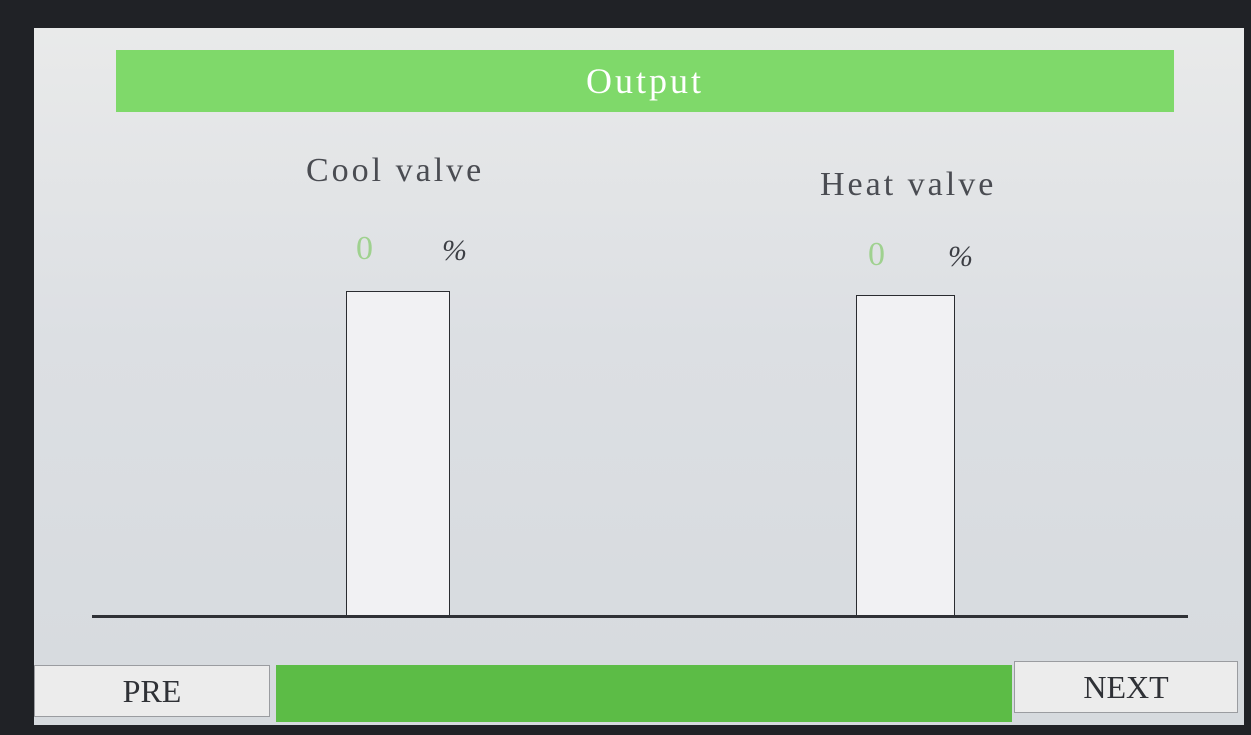 This screenshot has width=1251, height=735. I want to click on cool-valve-unit: %, so click(454, 250).